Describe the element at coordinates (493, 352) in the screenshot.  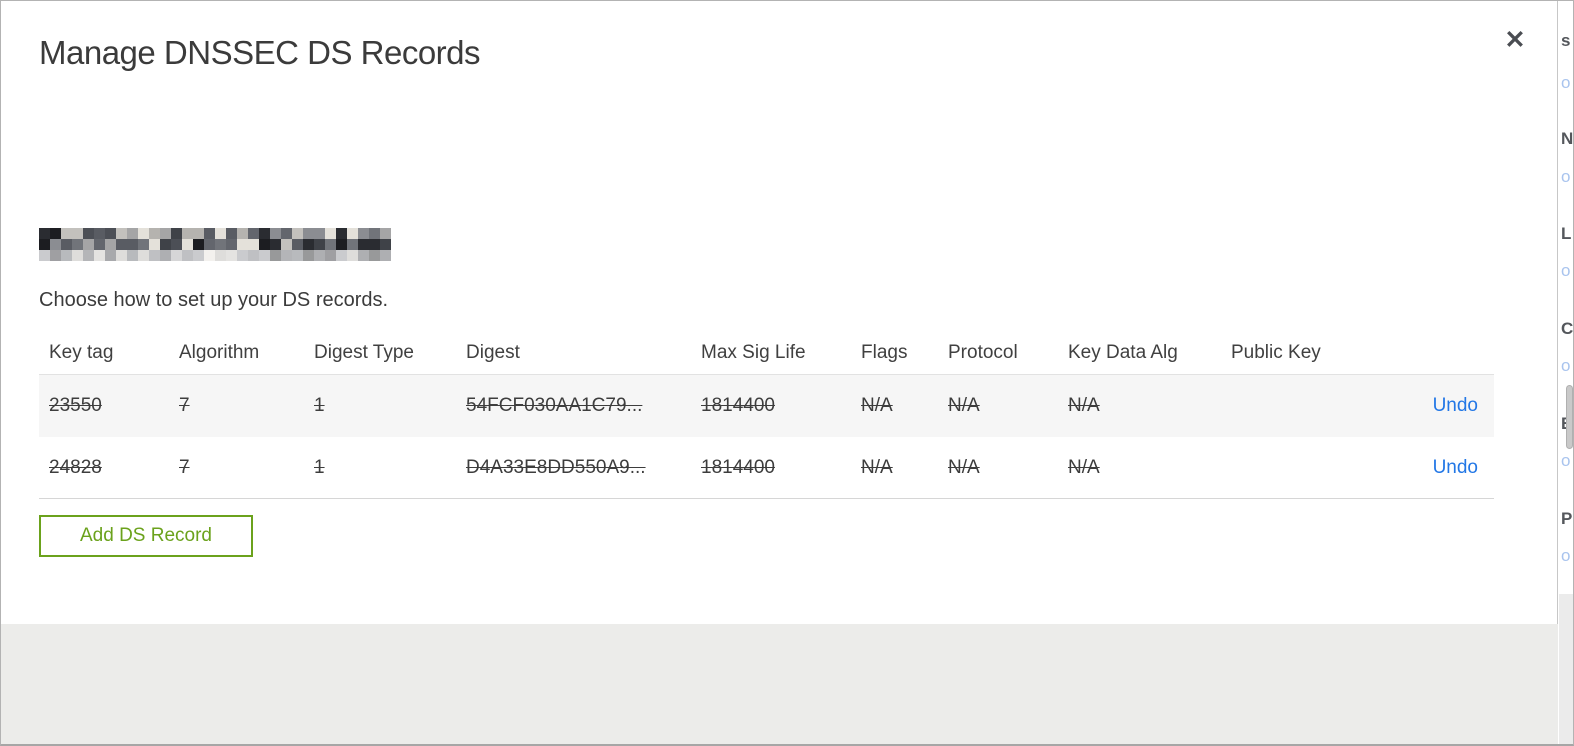
I see `column-header: Digest` at that location.